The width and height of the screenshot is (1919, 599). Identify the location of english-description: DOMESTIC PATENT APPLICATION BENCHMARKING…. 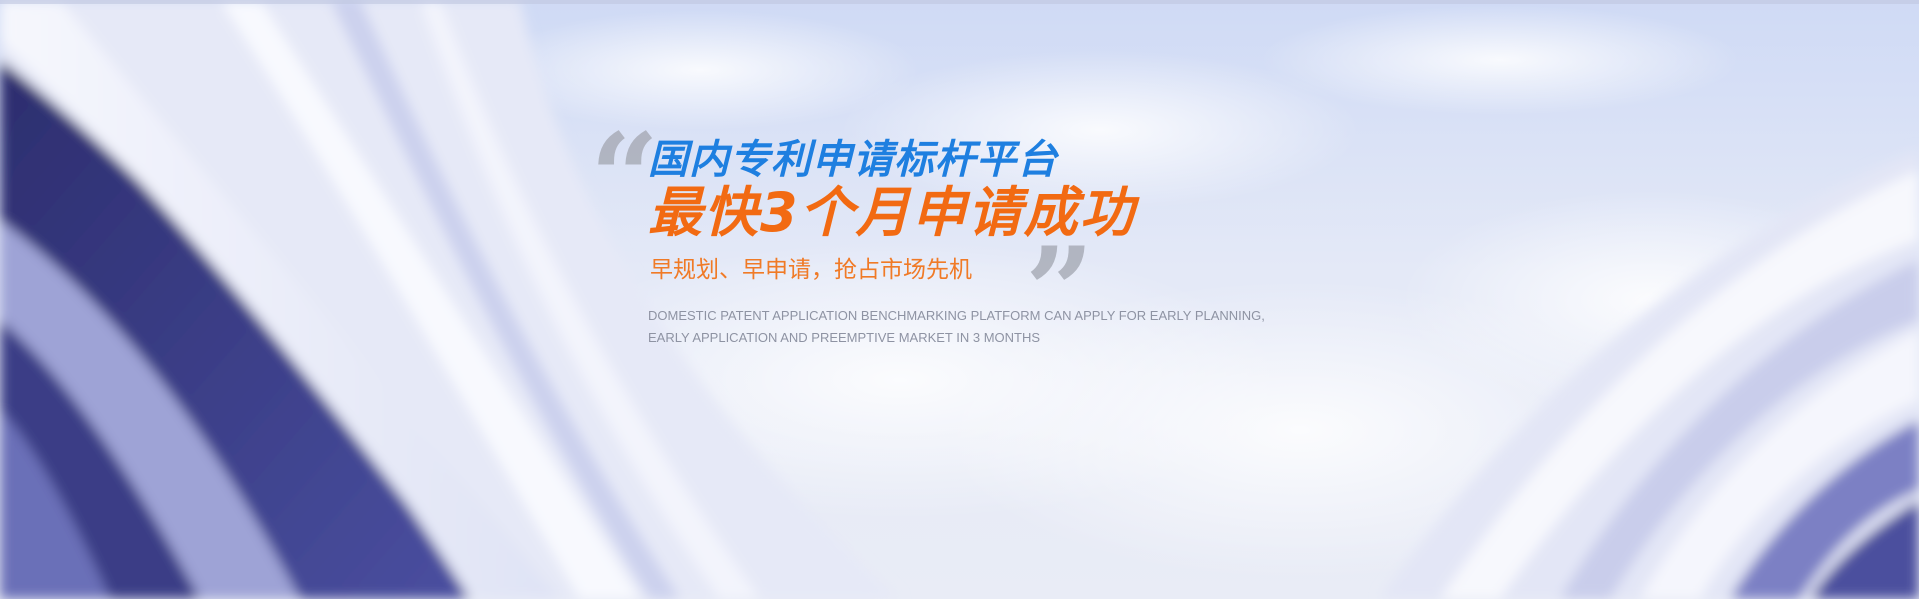
(956, 327).